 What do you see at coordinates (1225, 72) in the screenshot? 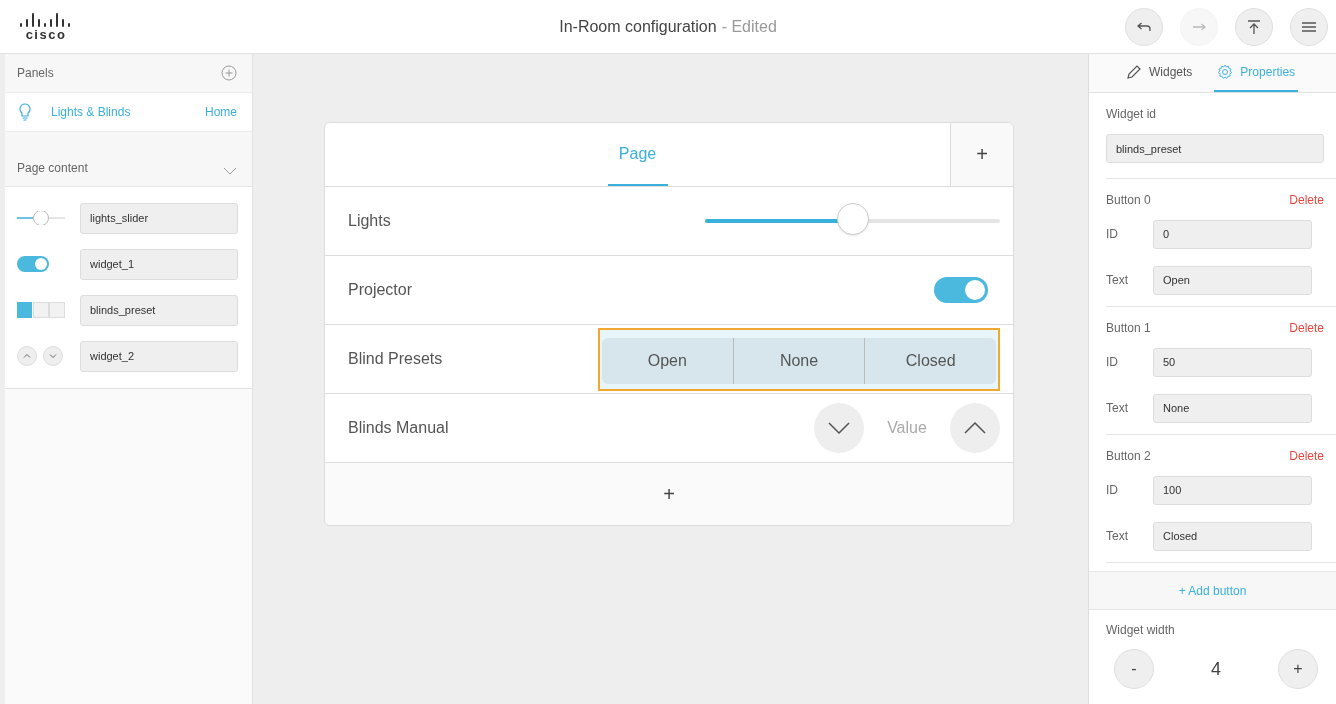
I see `gear-icon` at bounding box center [1225, 72].